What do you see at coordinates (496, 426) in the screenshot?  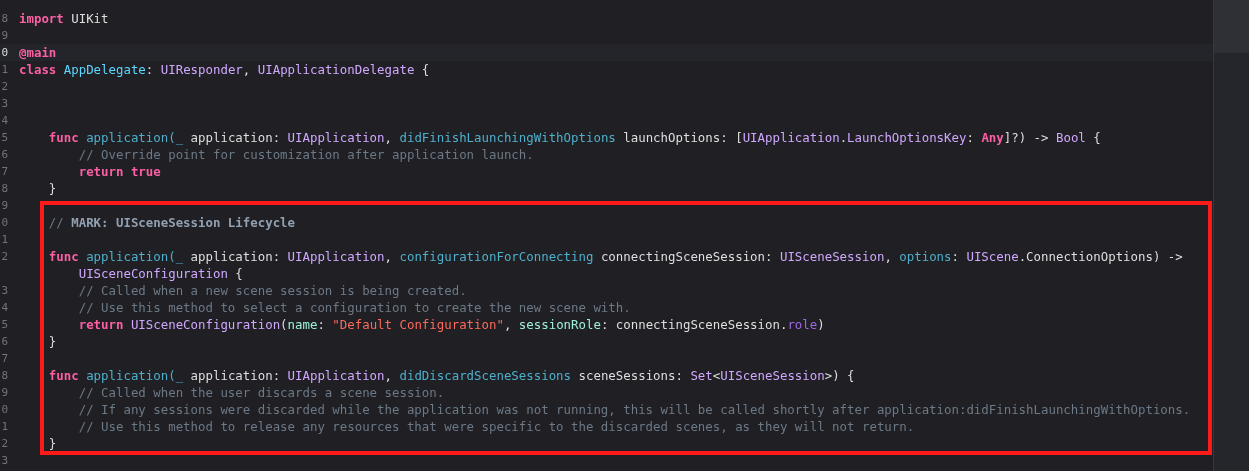 I see `code-line: // Use this method to release any resources that were specific to the discarded scenes, as they will not return.` at bounding box center [496, 426].